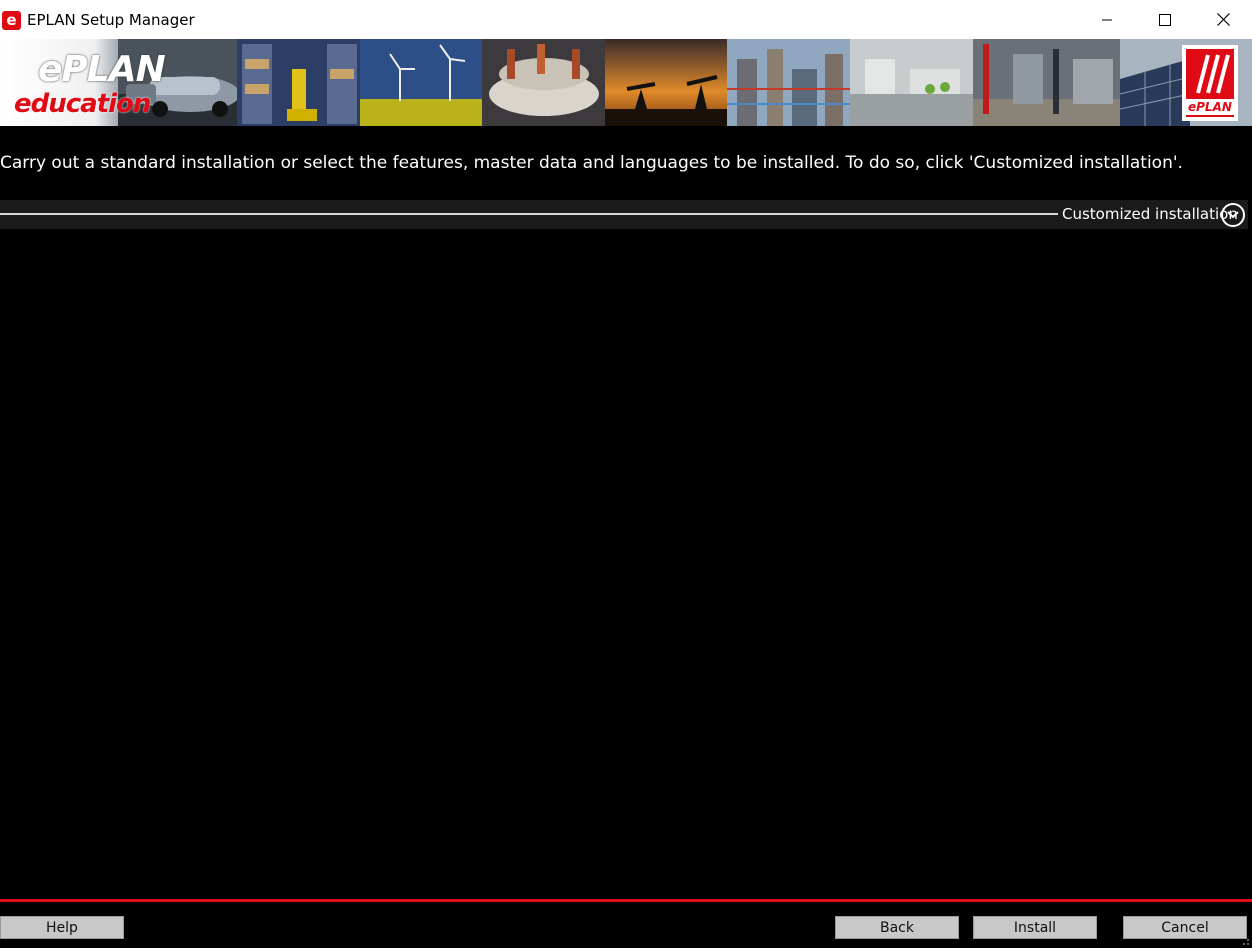 The image size is (1252, 948). I want to click on back-button: Back, so click(897, 927).